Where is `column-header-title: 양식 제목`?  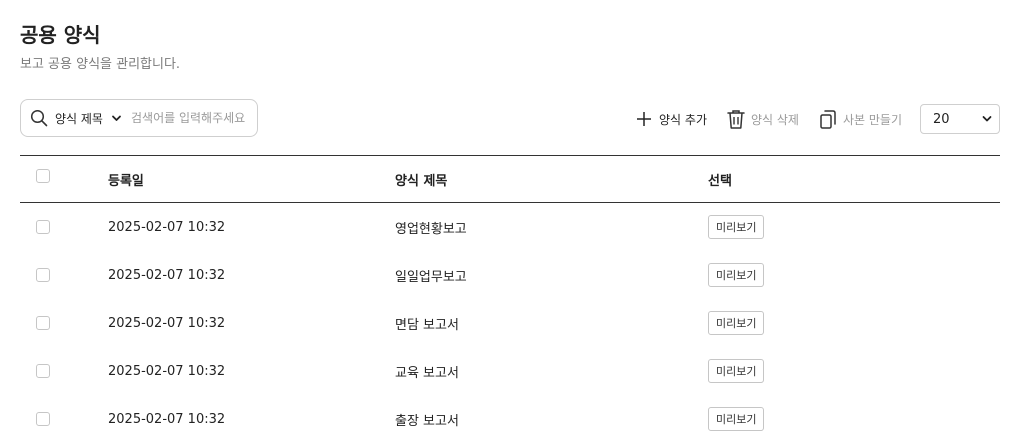
column-header-title: 양식 제목 is located at coordinates (421, 181).